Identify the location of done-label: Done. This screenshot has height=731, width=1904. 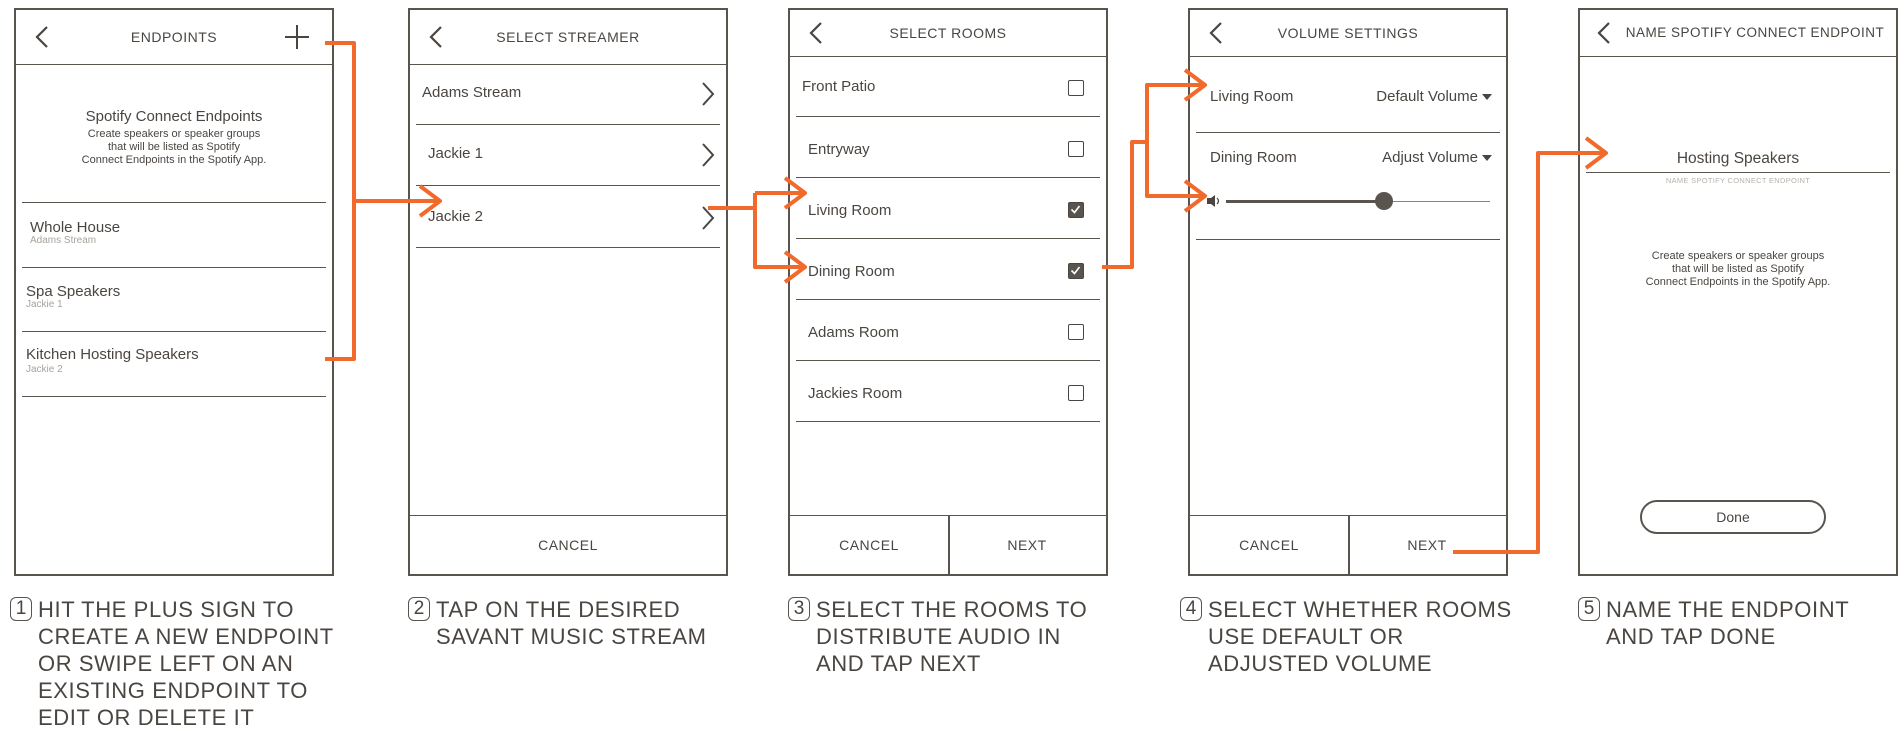
(1733, 517).